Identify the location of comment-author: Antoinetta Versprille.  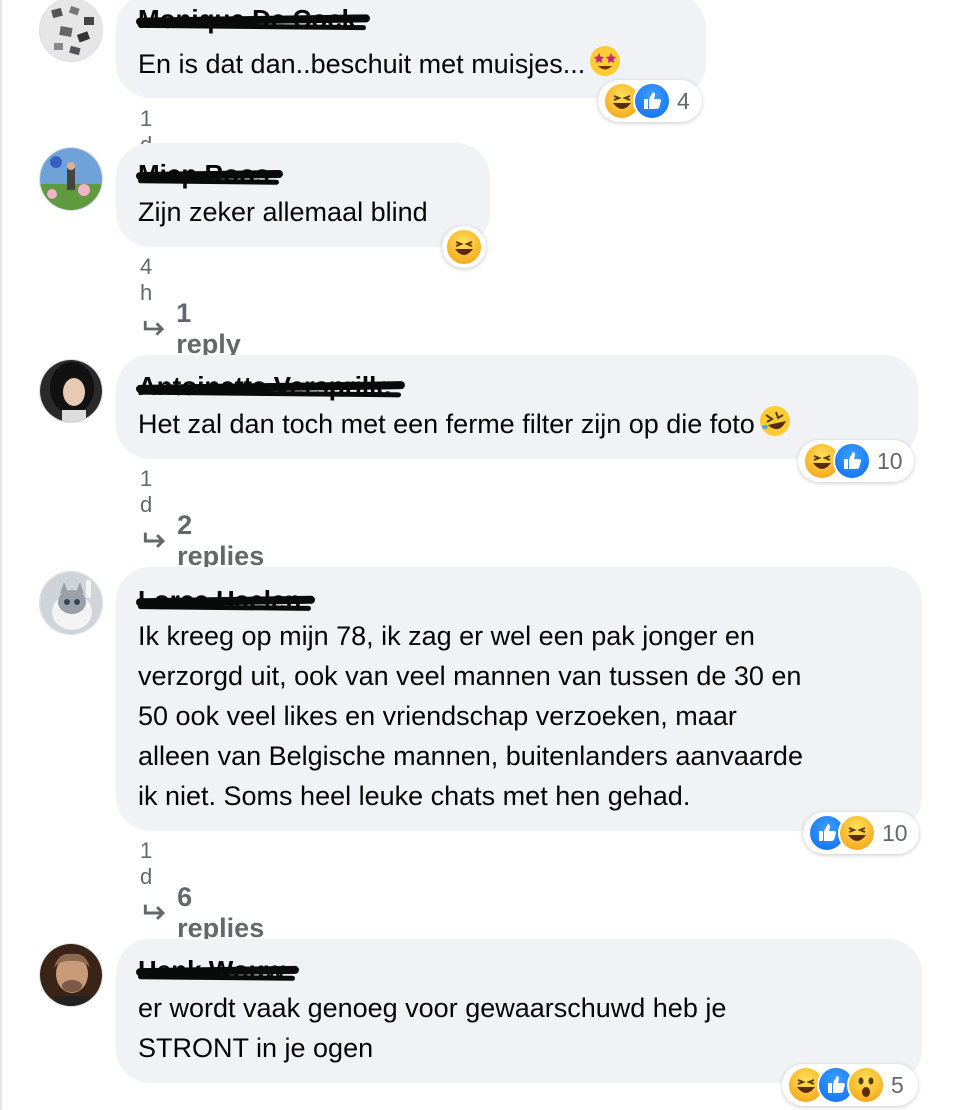
(270, 386).